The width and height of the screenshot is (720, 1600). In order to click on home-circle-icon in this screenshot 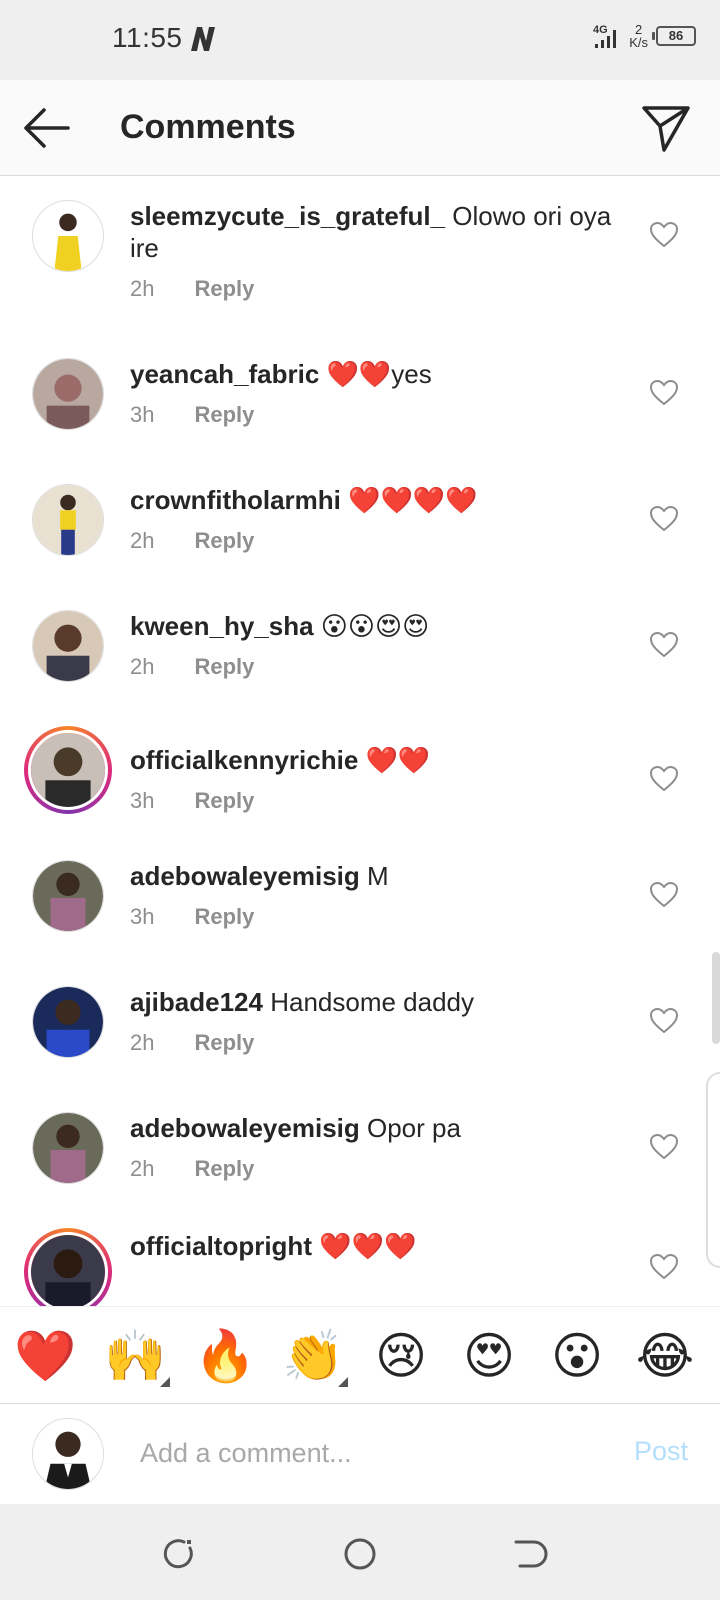, I will do `click(360, 1554)`.